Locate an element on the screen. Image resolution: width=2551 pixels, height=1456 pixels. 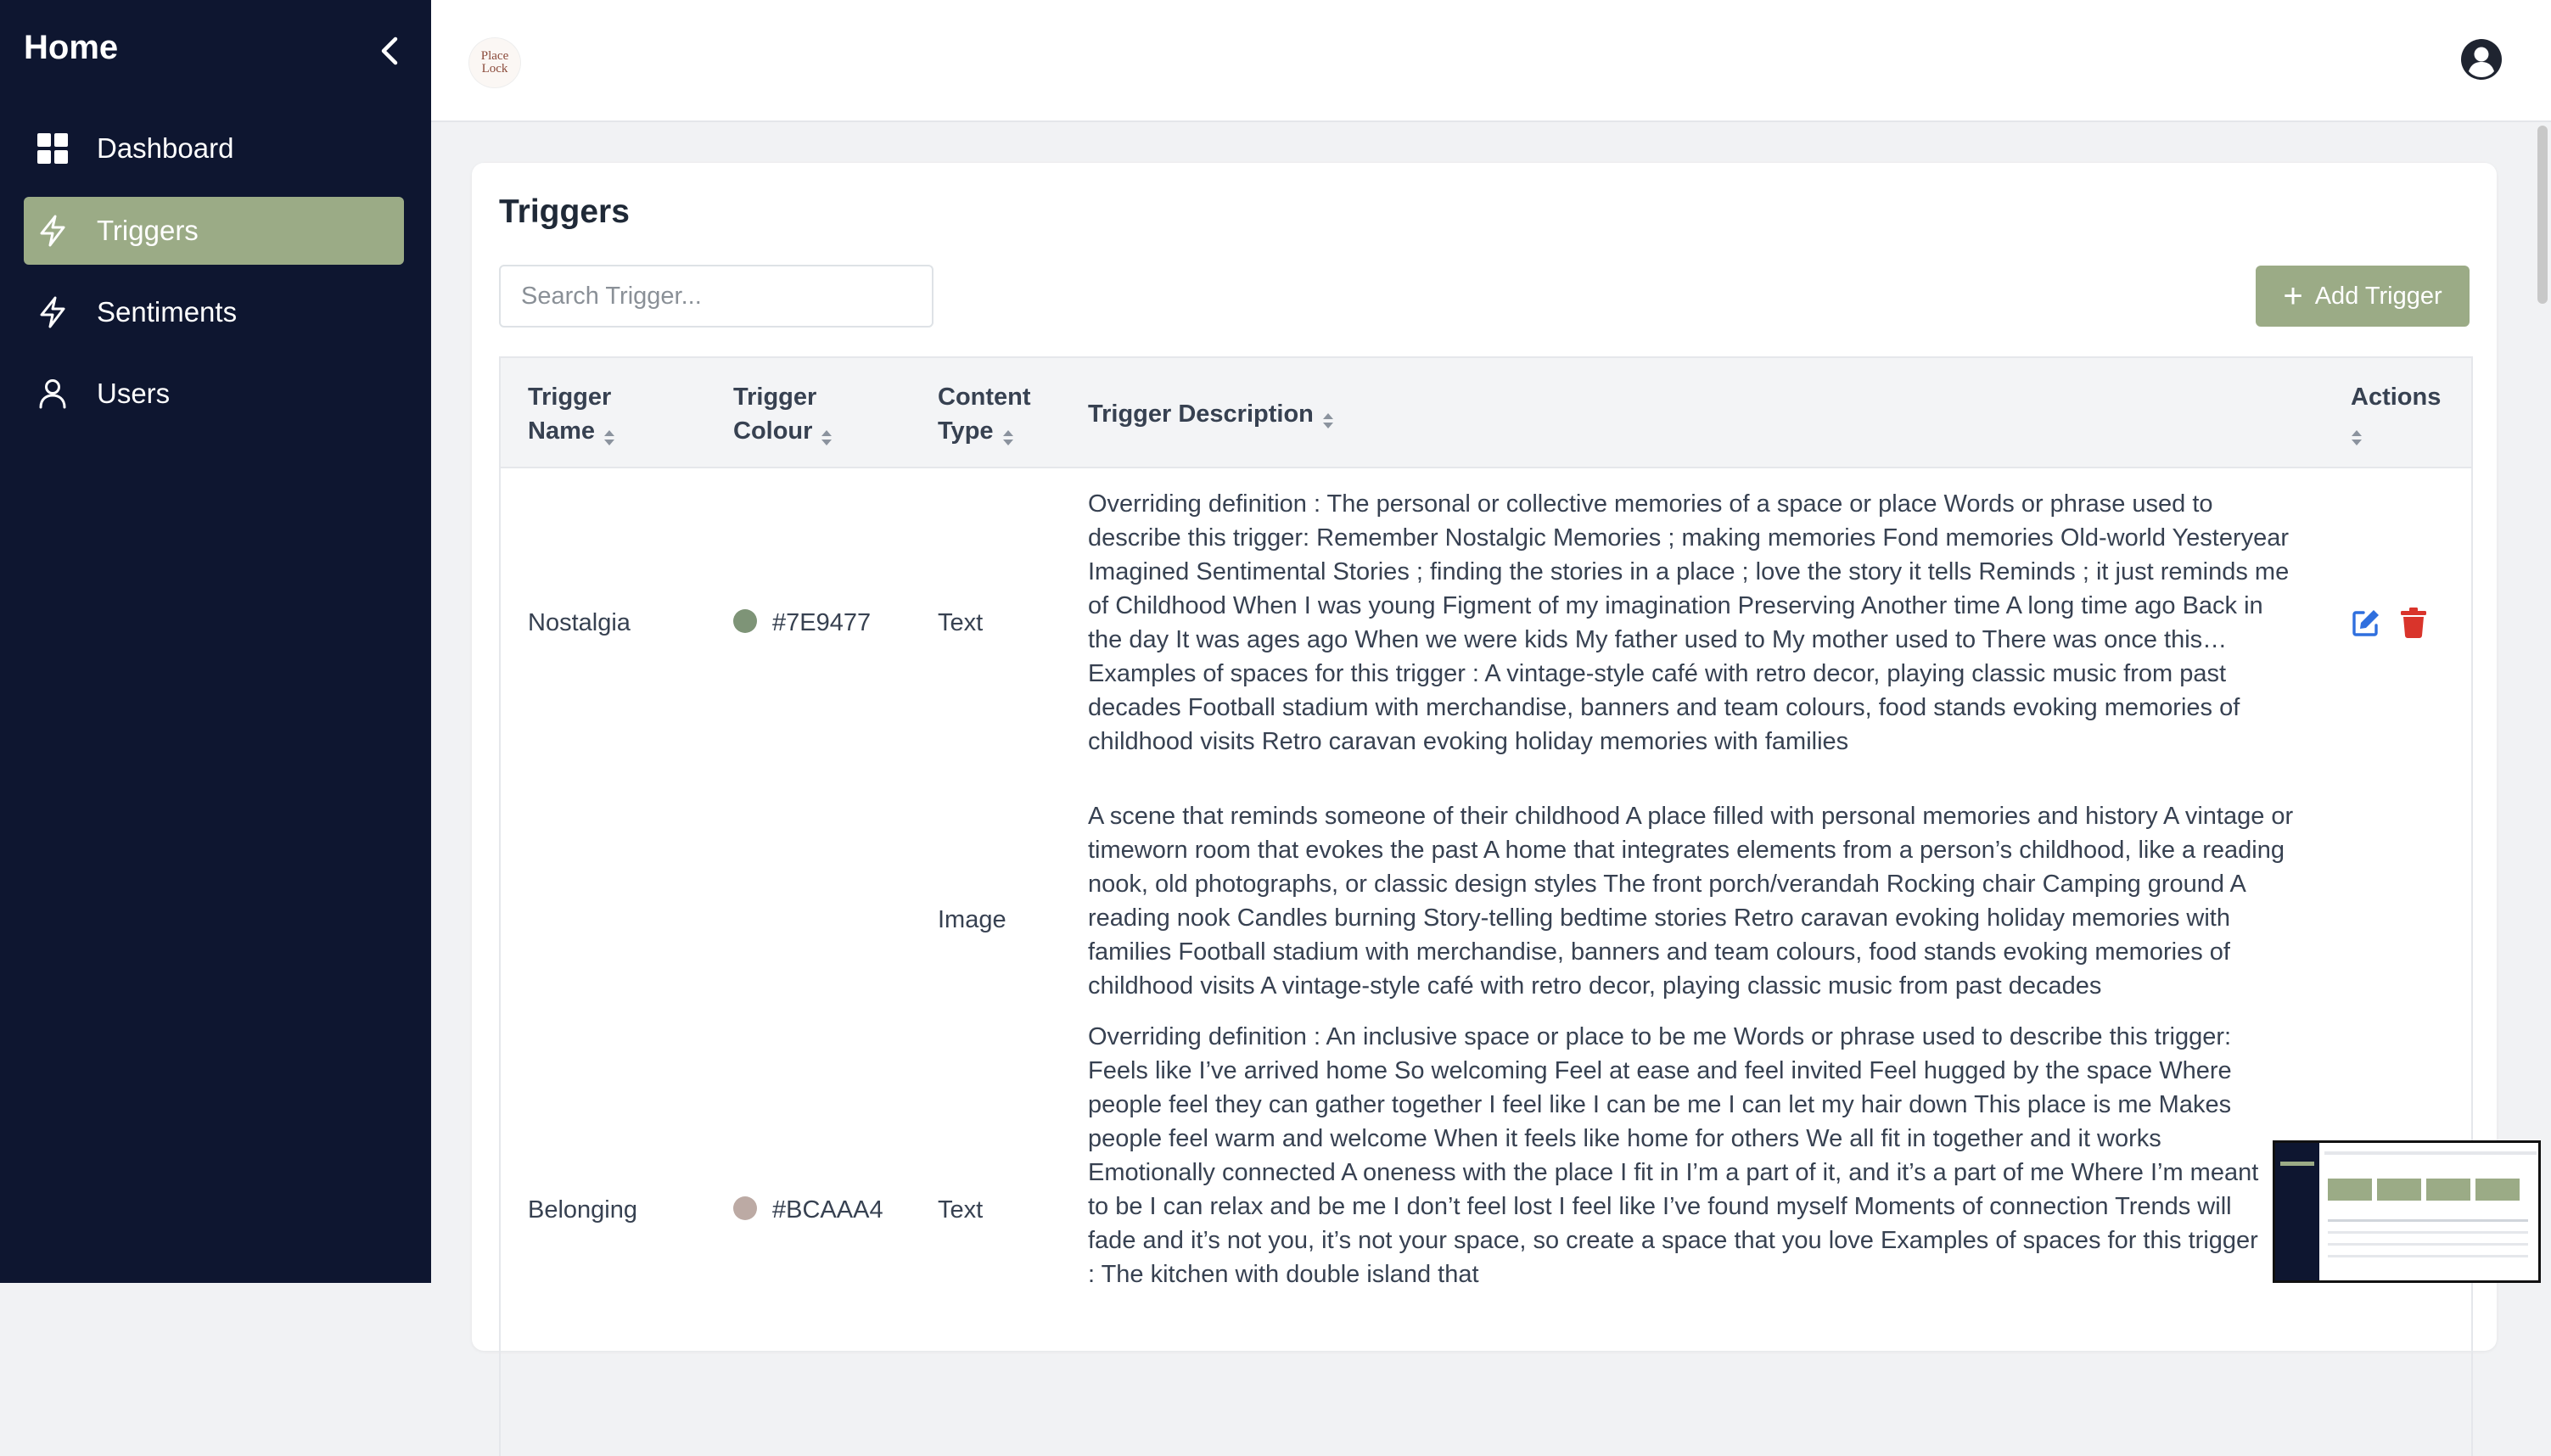
plus-icon: + is located at coordinates (2293, 296).